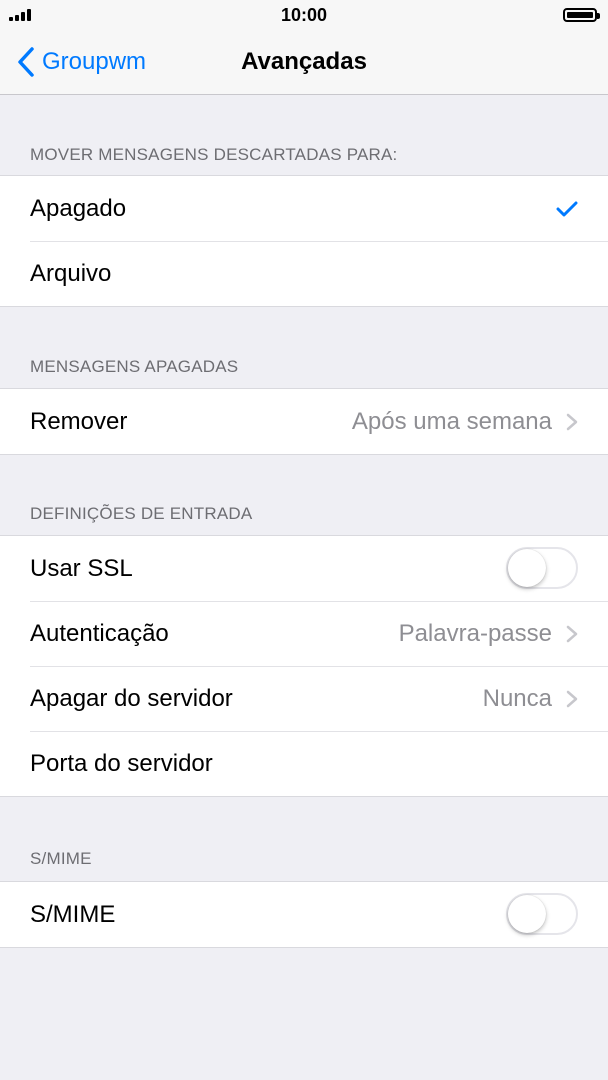 The image size is (608, 1080). Describe the element at coordinates (141, 513) in the screenshot. I see `section-header-incoming-settings: DEFINIÇÕES DE ENTRADA` at that location.